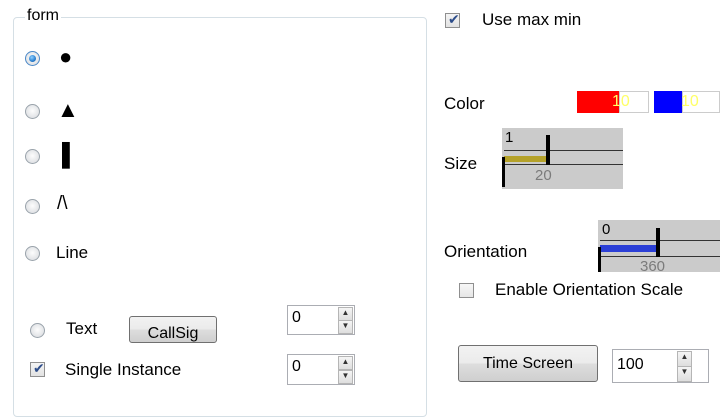  I want to click on color-swatch-max, so click(668, 102).